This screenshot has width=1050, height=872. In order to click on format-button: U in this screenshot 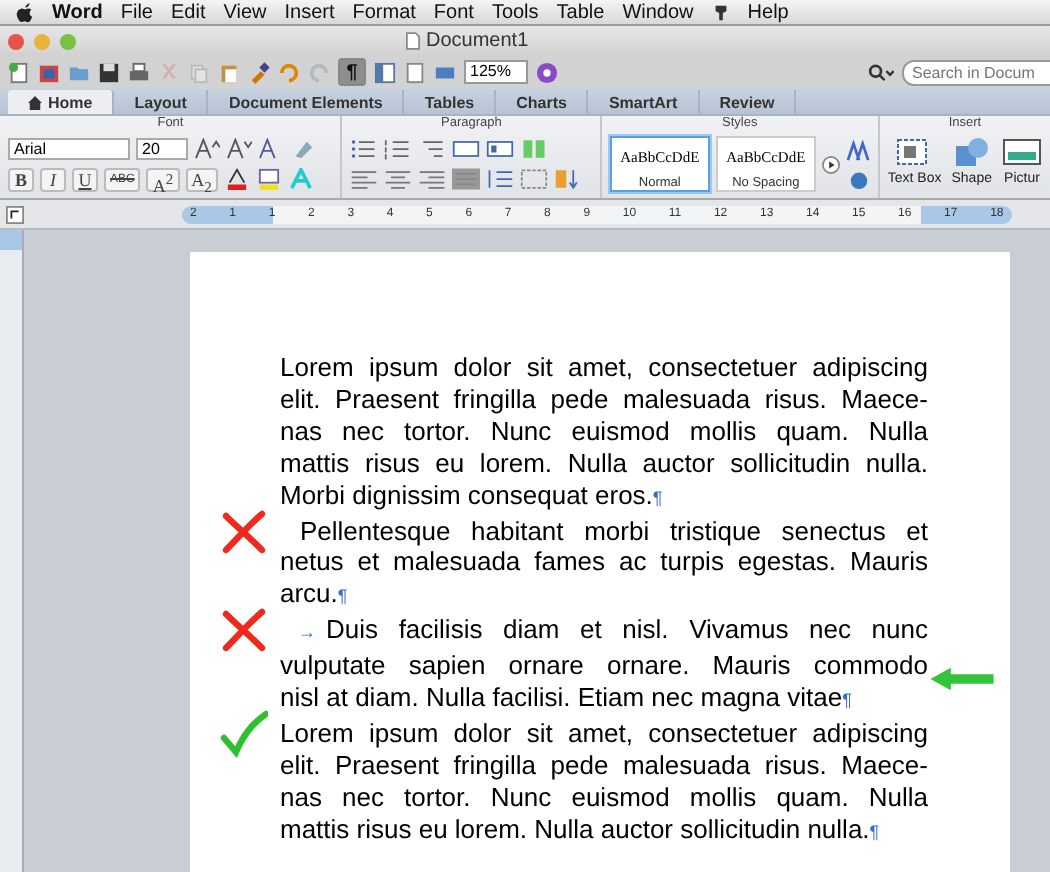, I will do `click(85, 179)`.